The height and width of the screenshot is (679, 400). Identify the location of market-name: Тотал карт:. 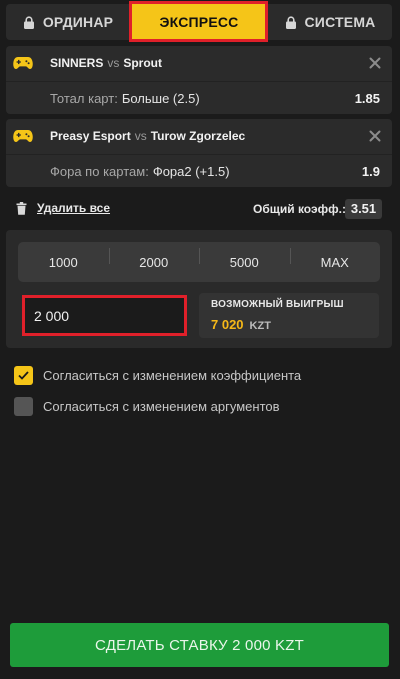
(84, 98).